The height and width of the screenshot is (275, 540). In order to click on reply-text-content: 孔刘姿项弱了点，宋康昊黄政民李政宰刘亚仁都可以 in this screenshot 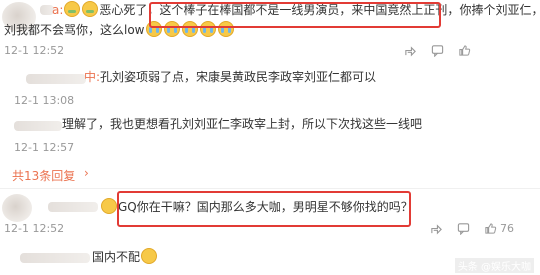, I will do `click(238, 77)`.